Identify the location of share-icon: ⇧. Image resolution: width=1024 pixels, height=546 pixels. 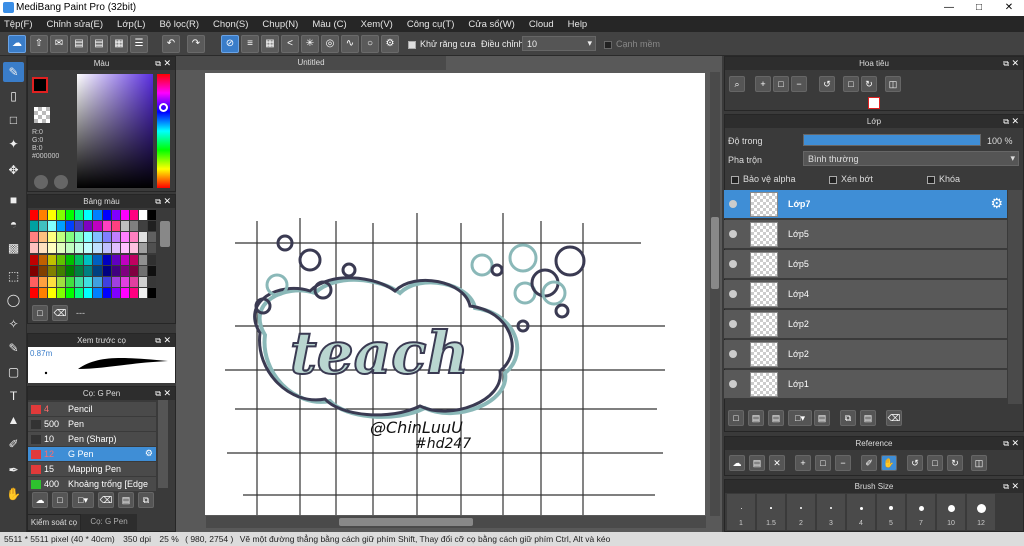
(39, 44).